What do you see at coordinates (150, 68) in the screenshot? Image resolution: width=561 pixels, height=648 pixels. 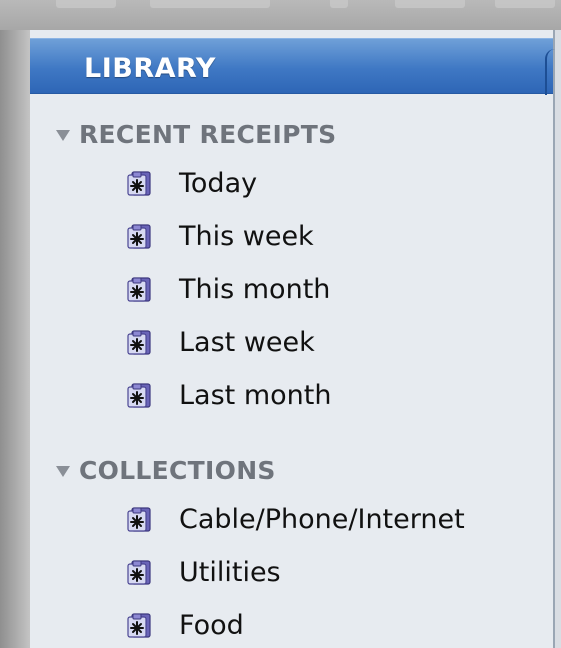 I see `library-label: LIBRARY` at bounding box center [150, 68].